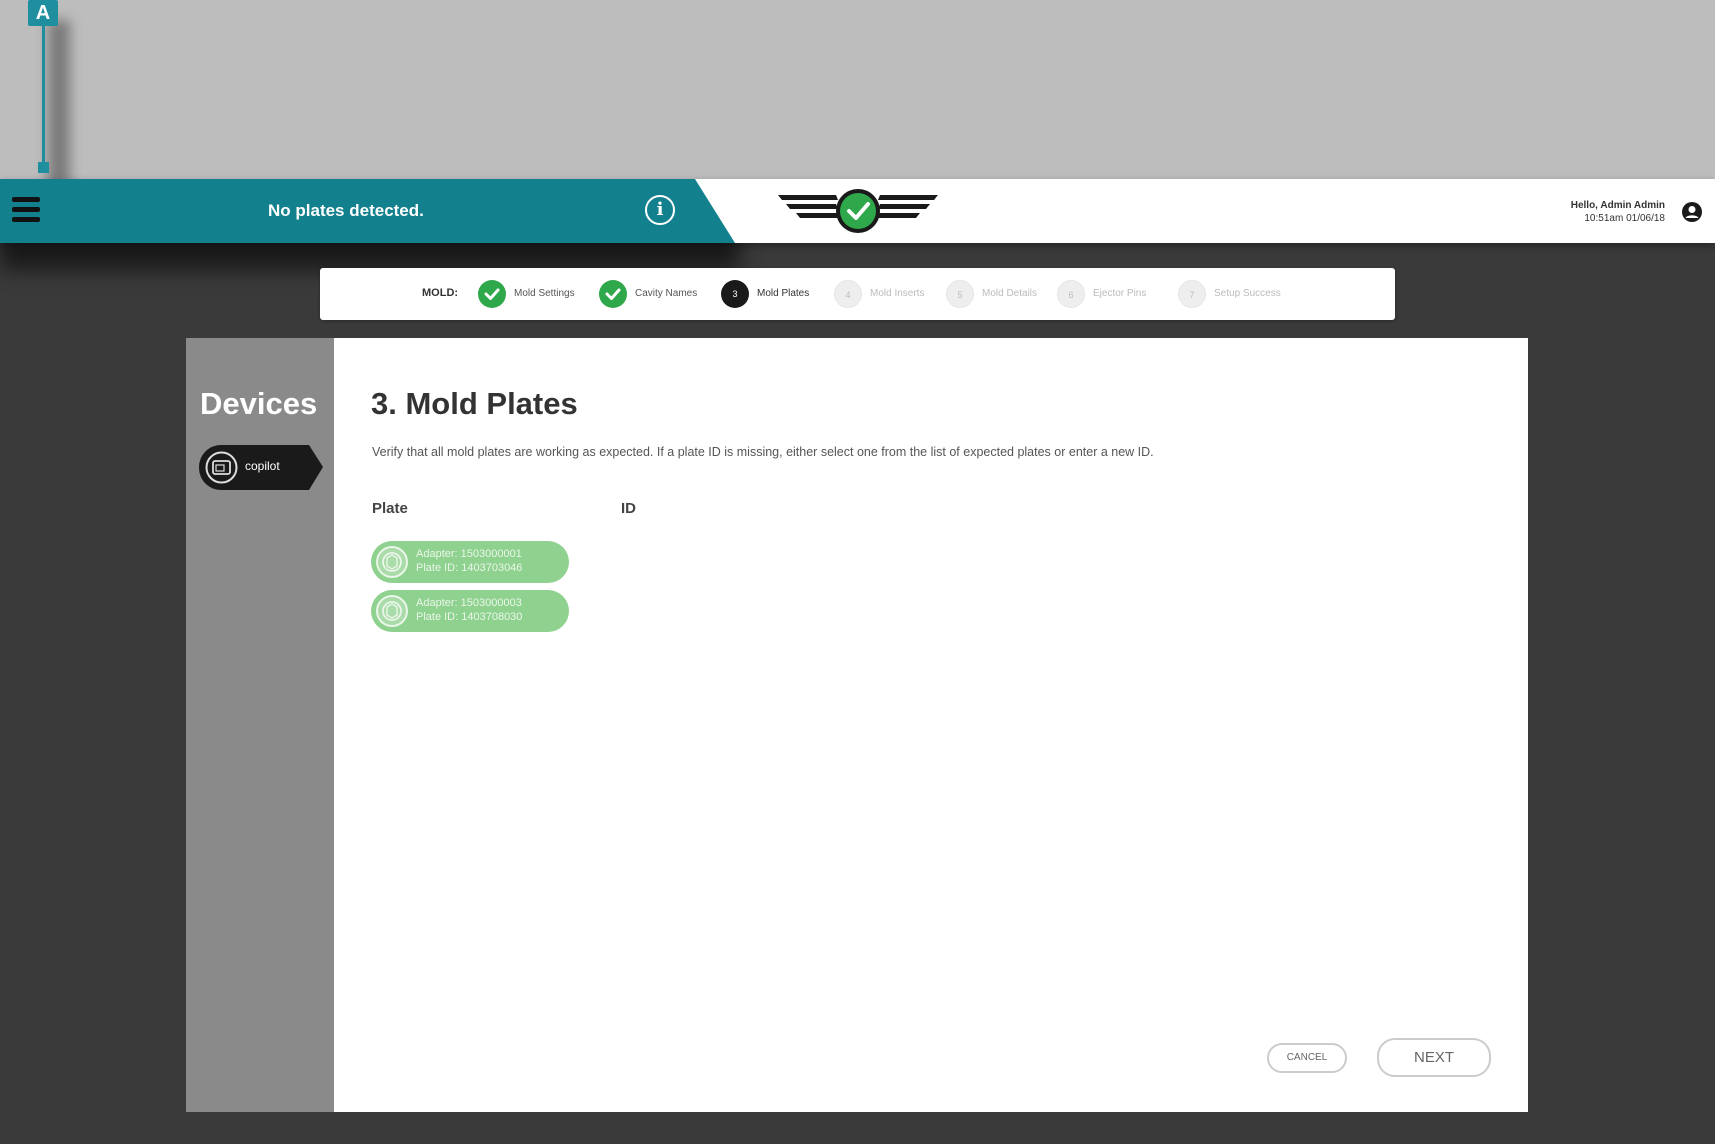 The width and height of the screenshot is (1715, 1144). What do you see at coordinates (848, 294) in the screenshot?
I see `step-number: 4` at bounding box center [848, 294].